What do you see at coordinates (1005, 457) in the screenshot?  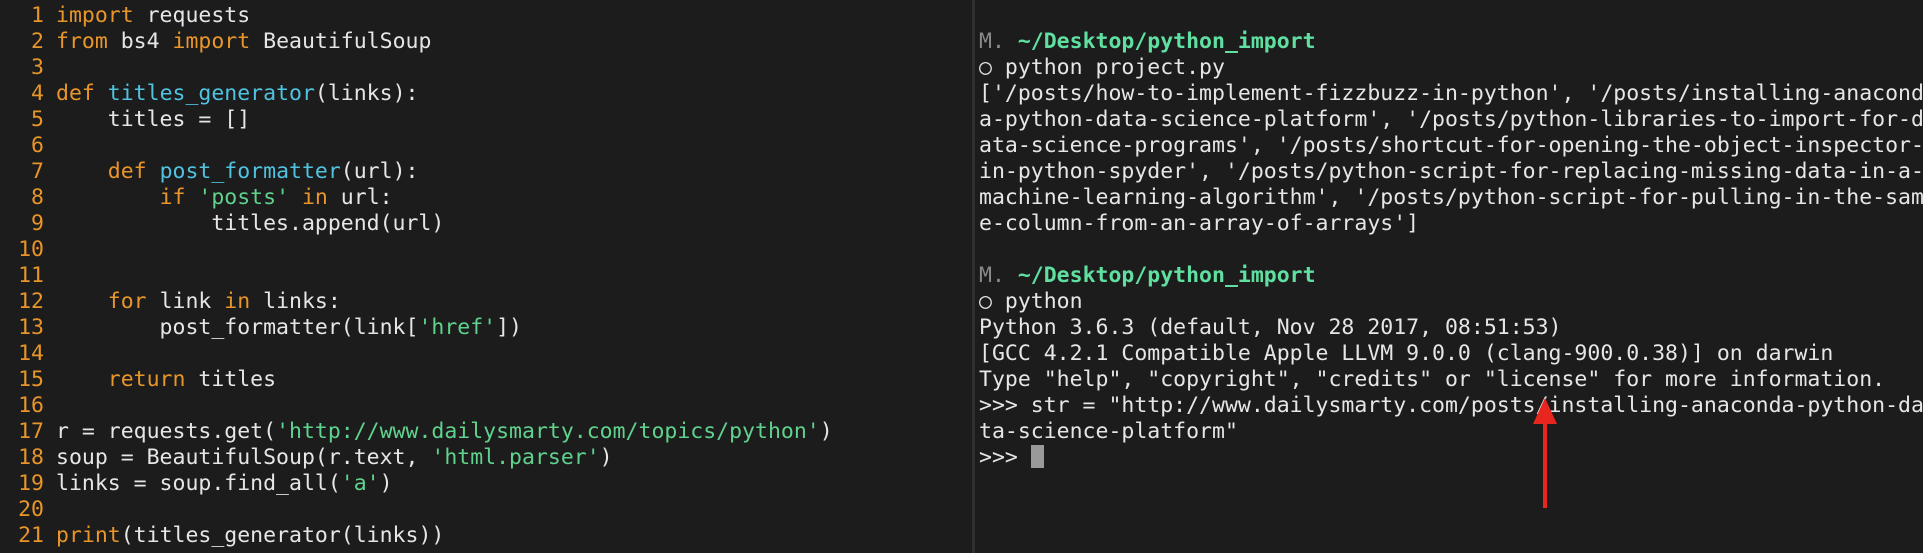 I see `repl-prompt: >>>` at bounding box center [1005, 457].